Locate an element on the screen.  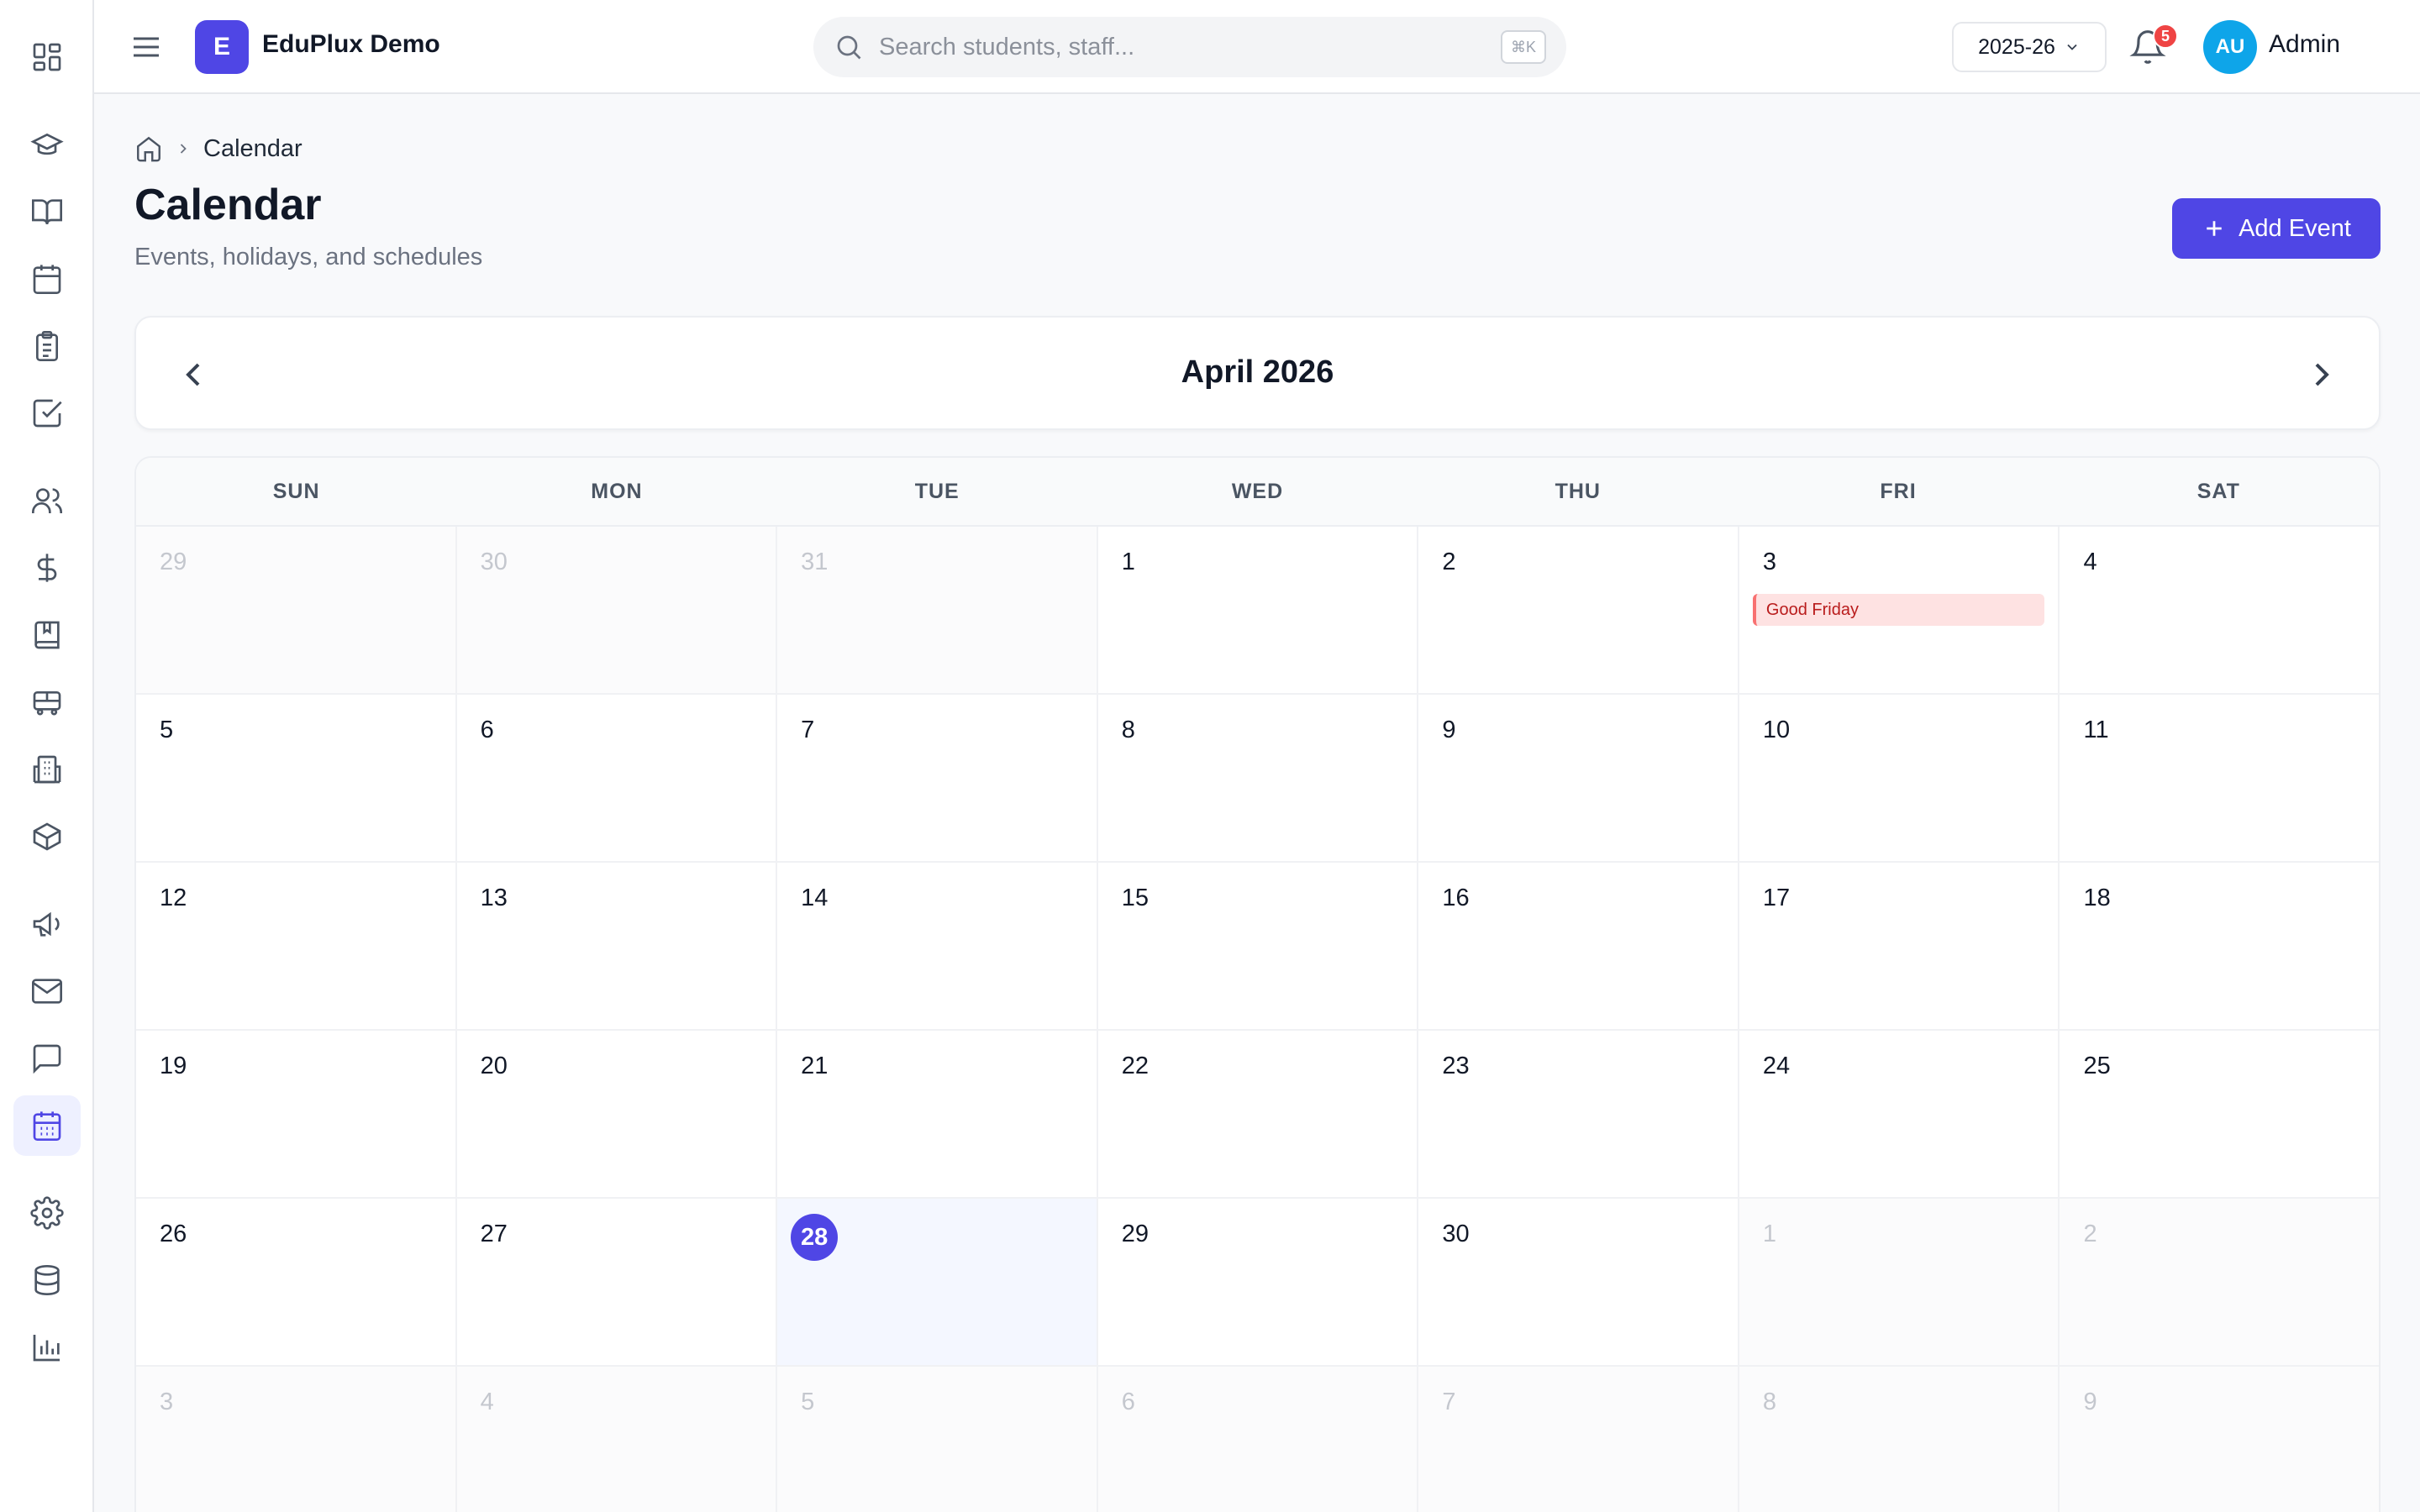
calendar-day: 3 Good Friday is located at coordinates (1900, 610).